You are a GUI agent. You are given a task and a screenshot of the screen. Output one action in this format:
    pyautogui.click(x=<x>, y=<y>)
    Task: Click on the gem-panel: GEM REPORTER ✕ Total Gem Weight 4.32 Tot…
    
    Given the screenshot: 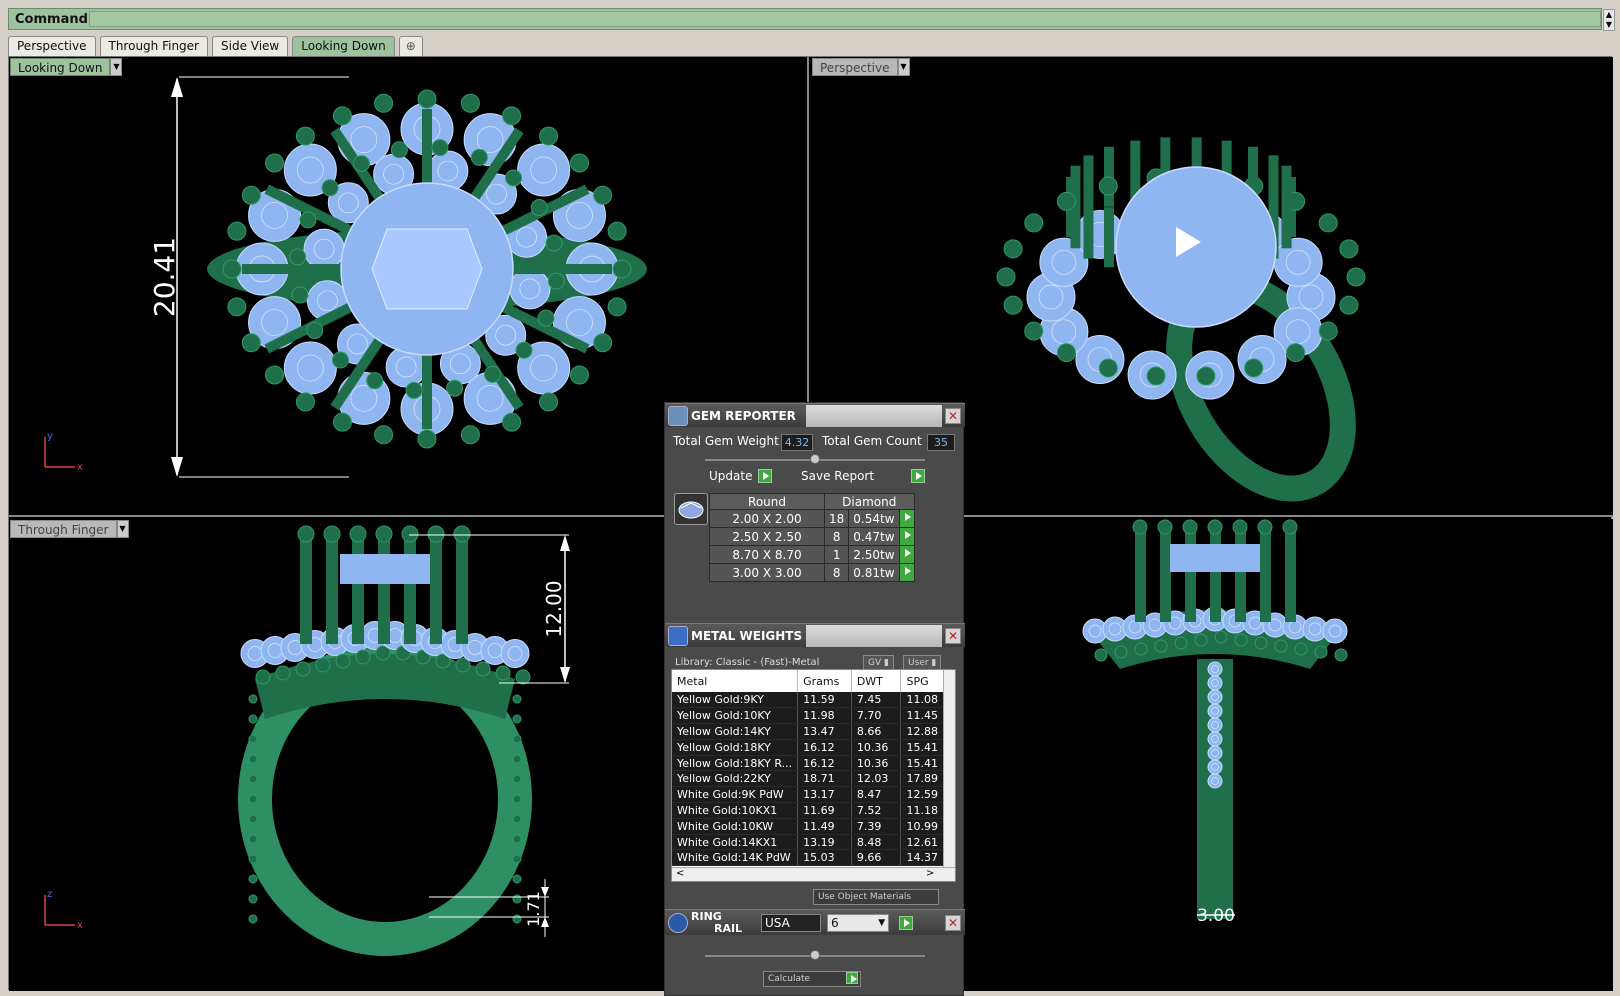 What is the action you would take?
    pyautogui.click(x=814, y=699)
    